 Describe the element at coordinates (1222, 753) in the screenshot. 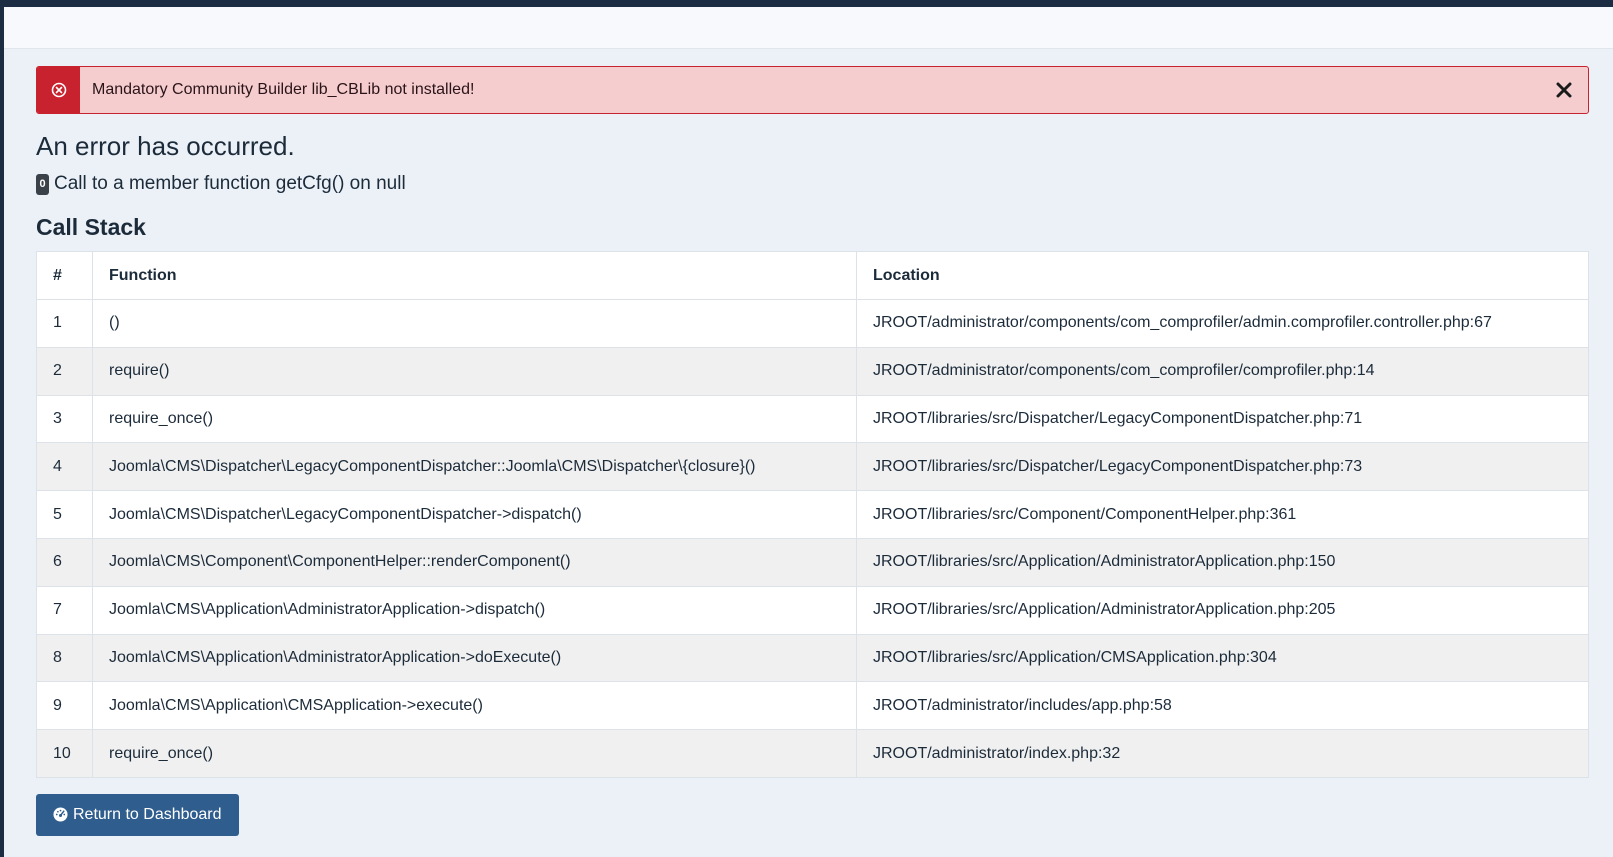

I see `row-location: JROOT/administrator/index.php:32` at that location.